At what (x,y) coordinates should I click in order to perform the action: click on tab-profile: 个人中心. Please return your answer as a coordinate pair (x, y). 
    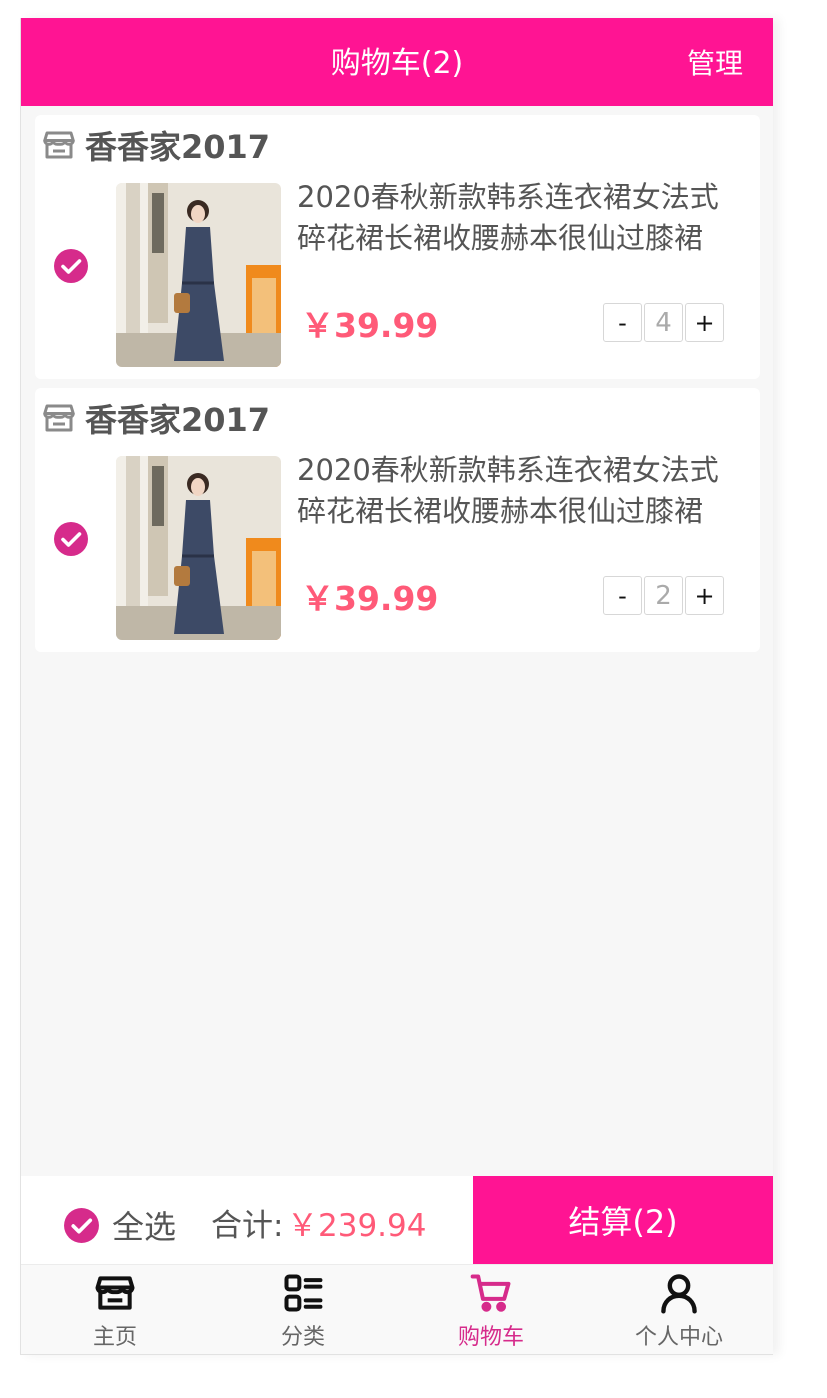
    Looking at the image, I should click on (679, 1309).